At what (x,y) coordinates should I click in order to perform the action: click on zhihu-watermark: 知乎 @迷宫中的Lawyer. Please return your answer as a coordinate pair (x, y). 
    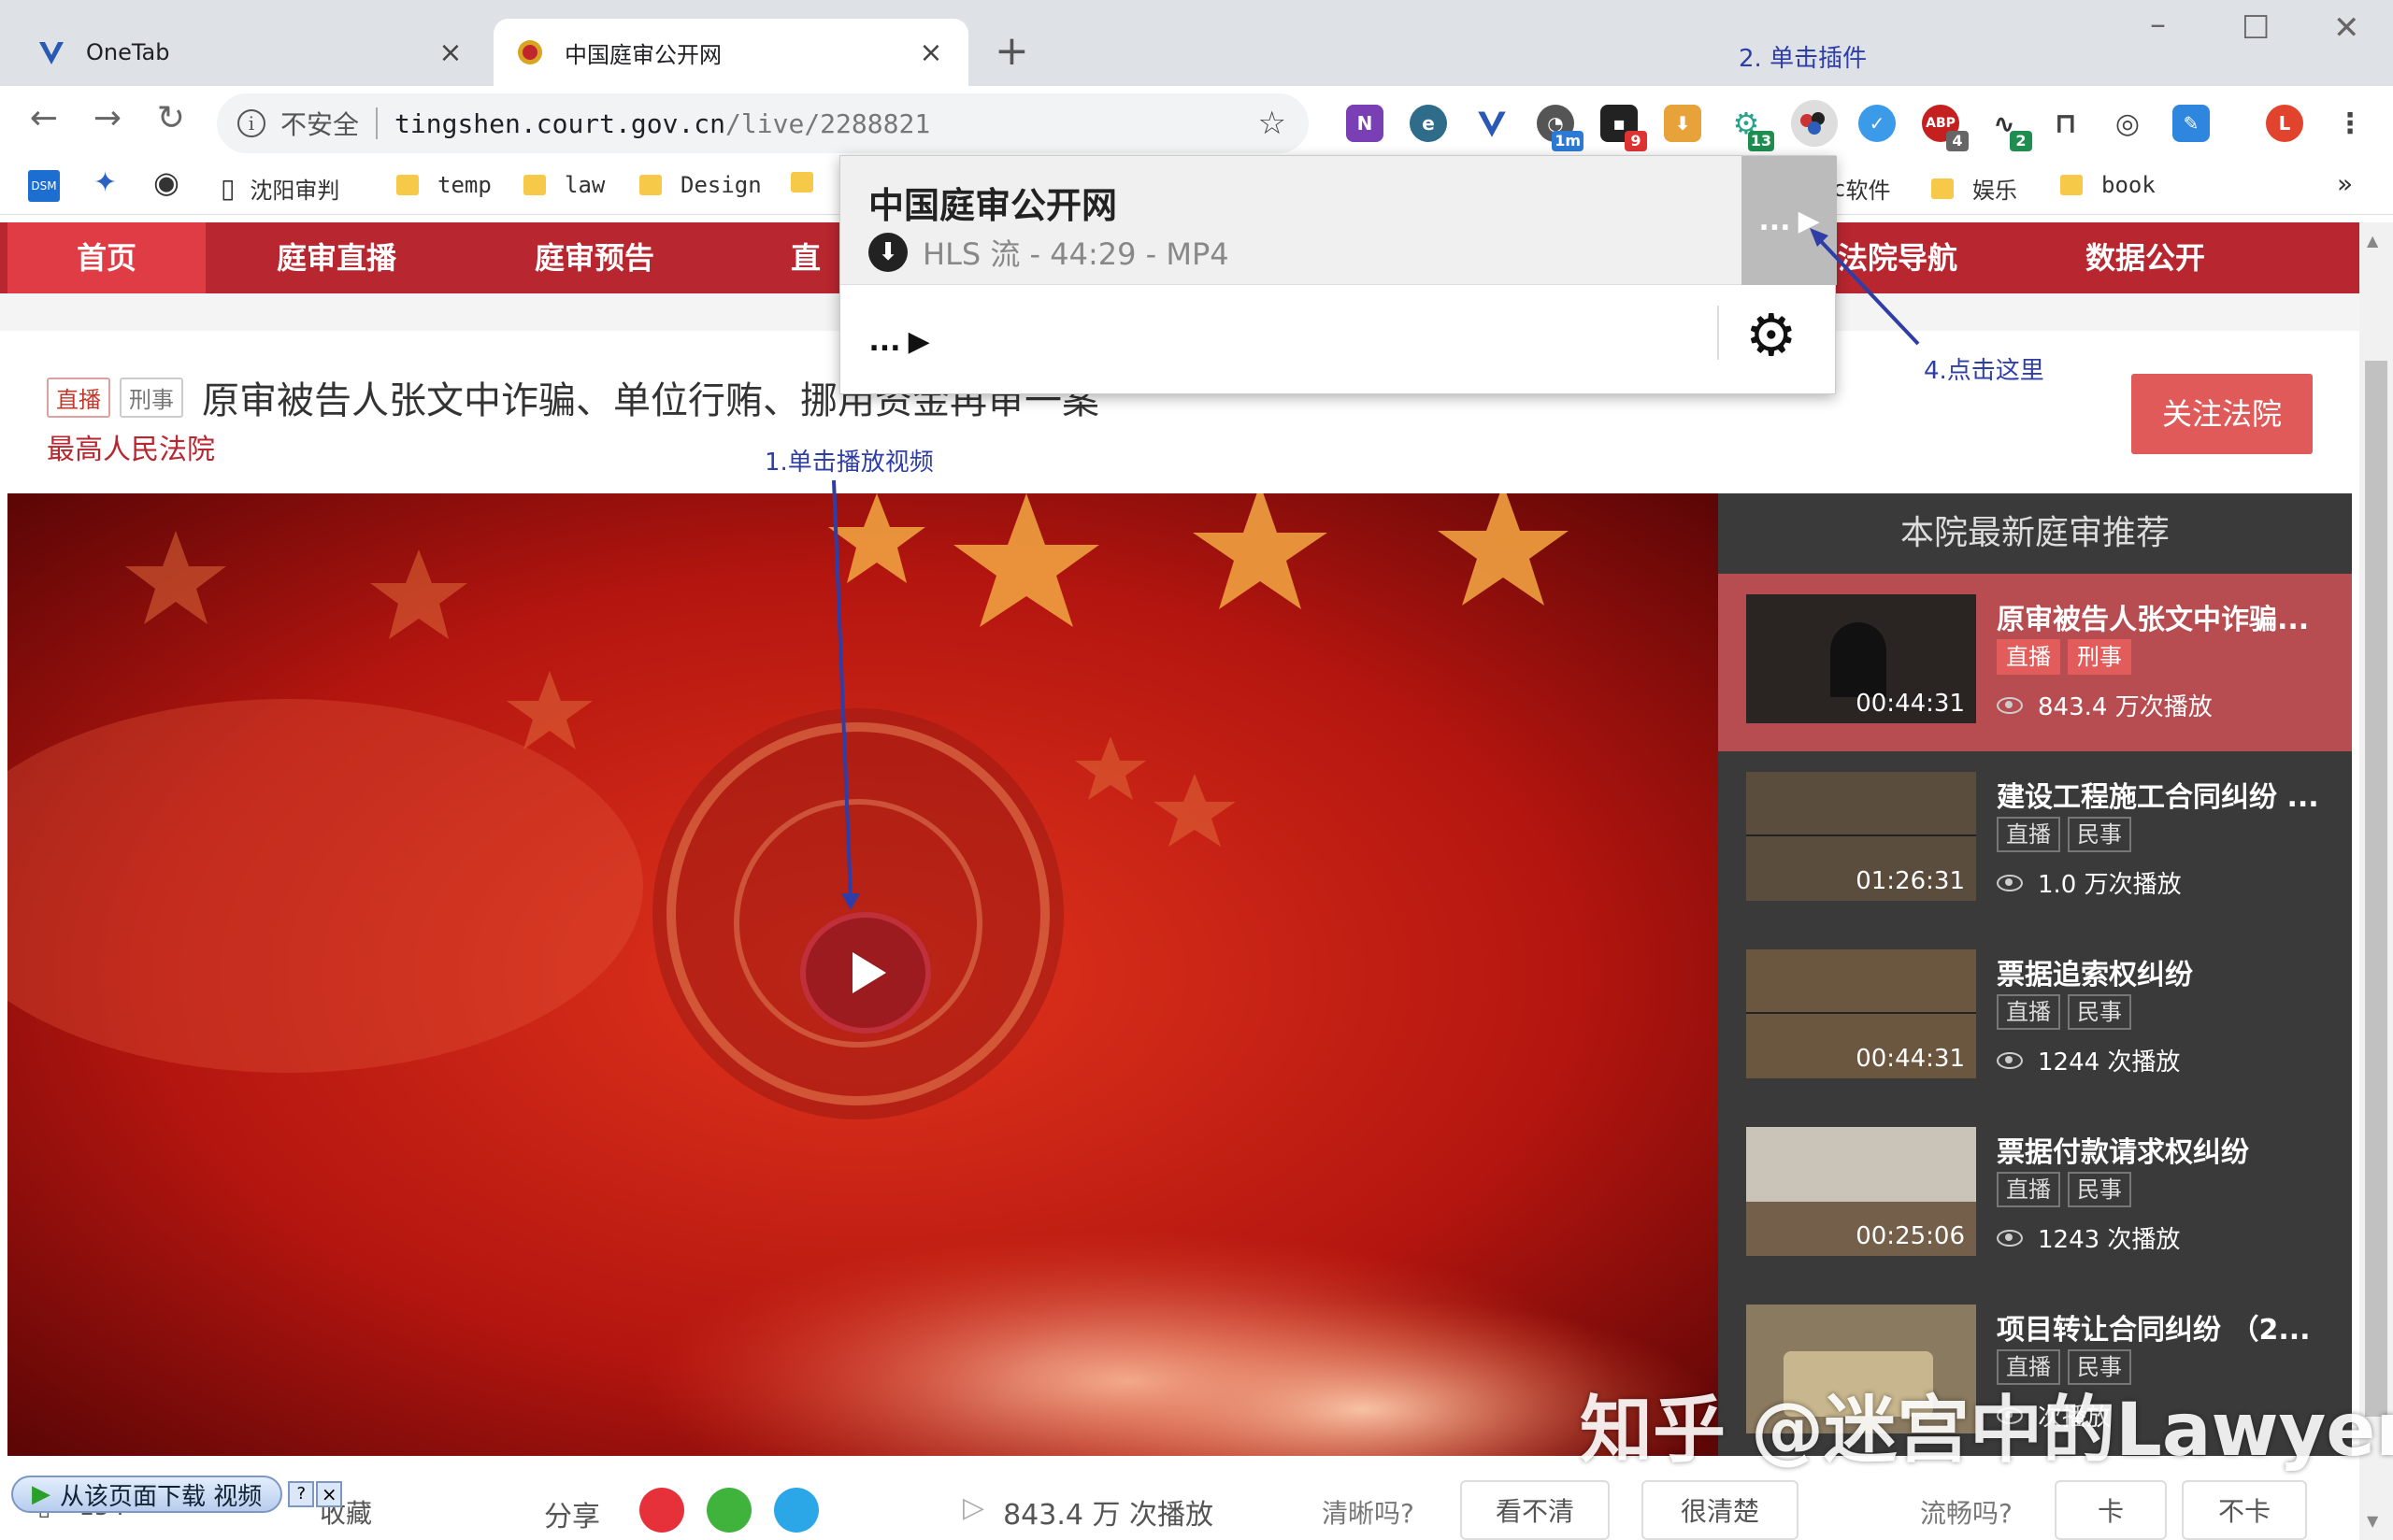
    Looking at the image, I should click on (1986, 1431).